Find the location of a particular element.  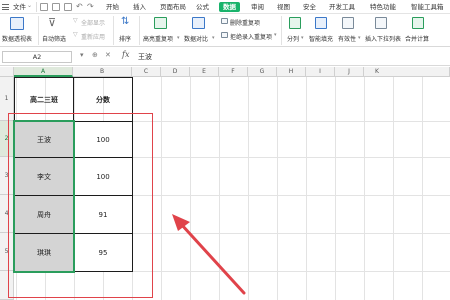

arrow-annotation is located at coordinates (209, 254).